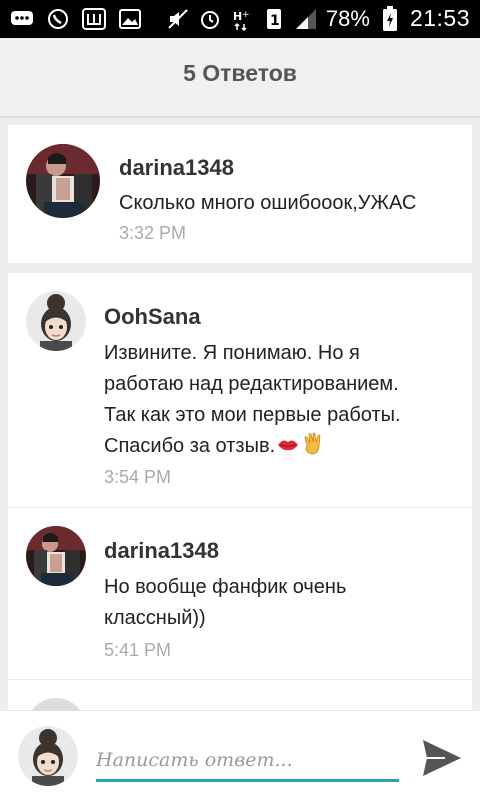  I want to click on message-icon, so click(22, 19).